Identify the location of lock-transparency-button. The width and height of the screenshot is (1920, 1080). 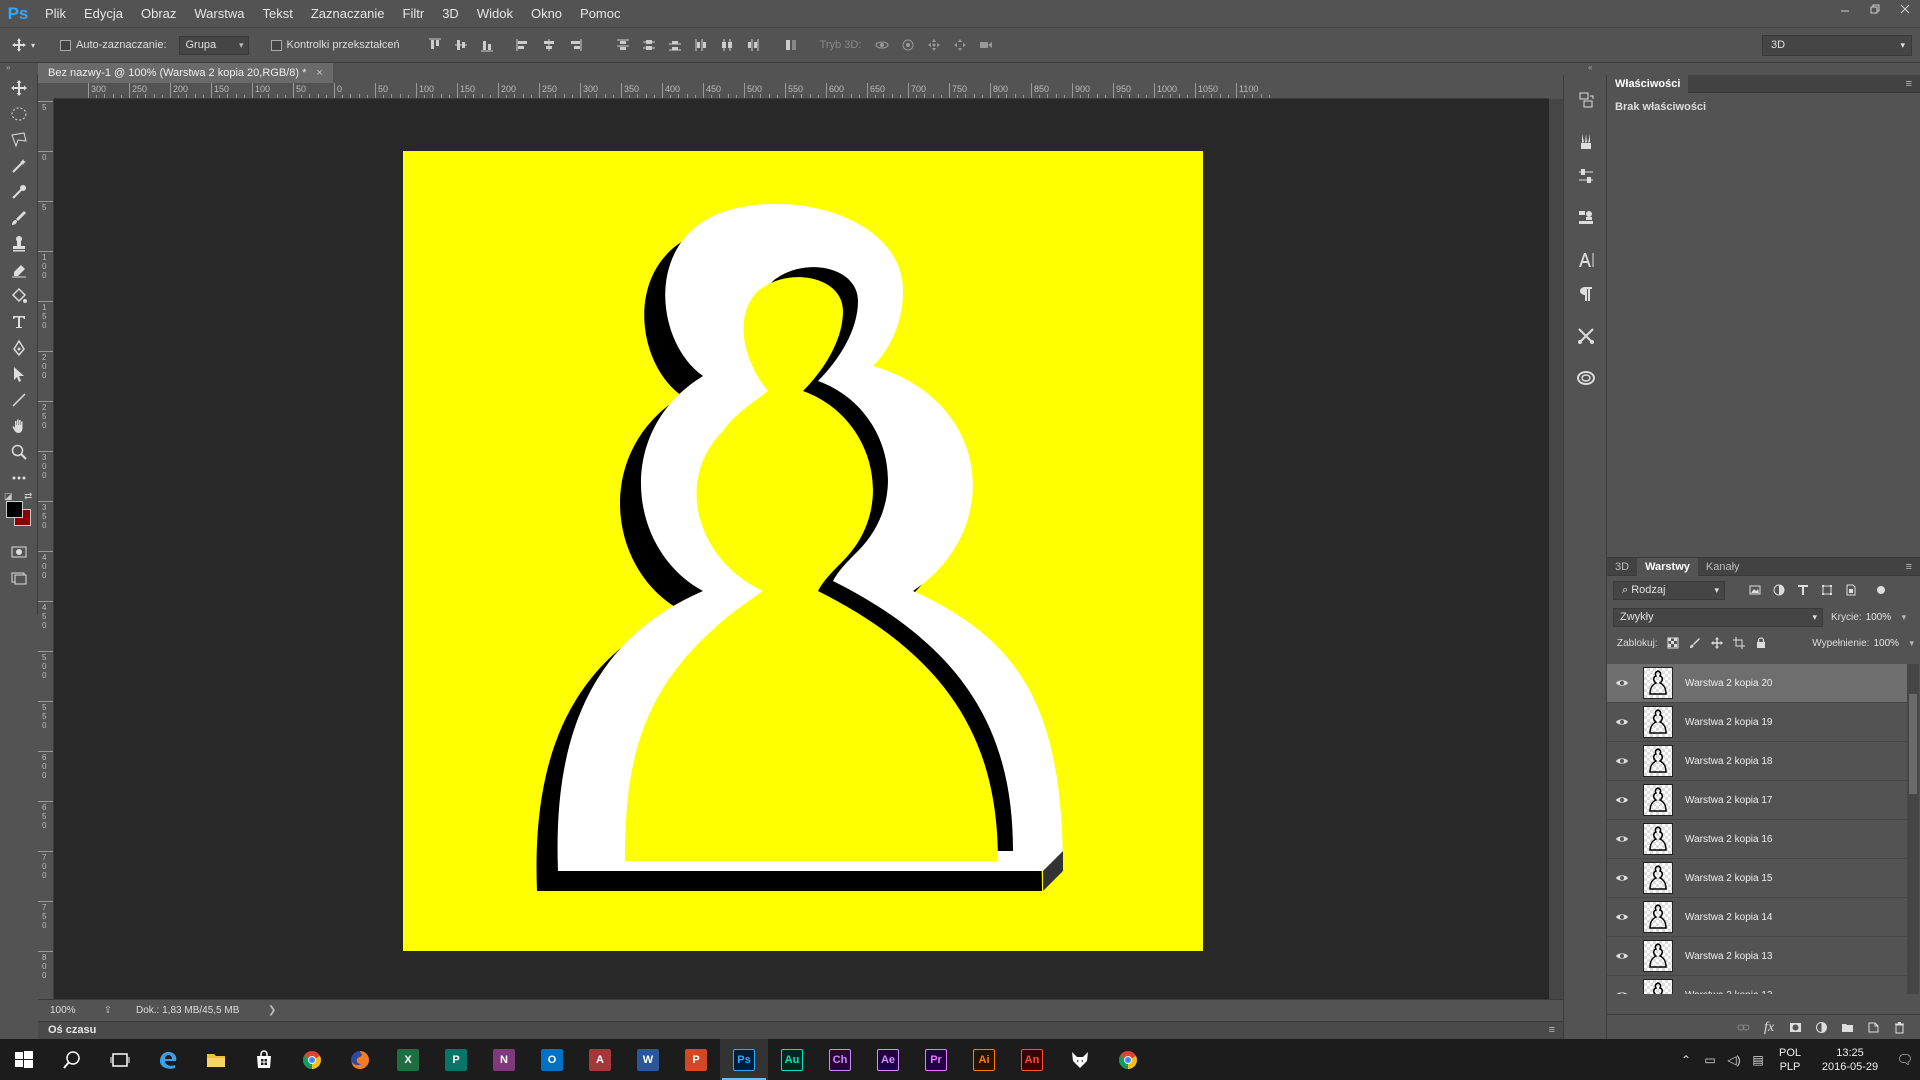
(1673, 643).